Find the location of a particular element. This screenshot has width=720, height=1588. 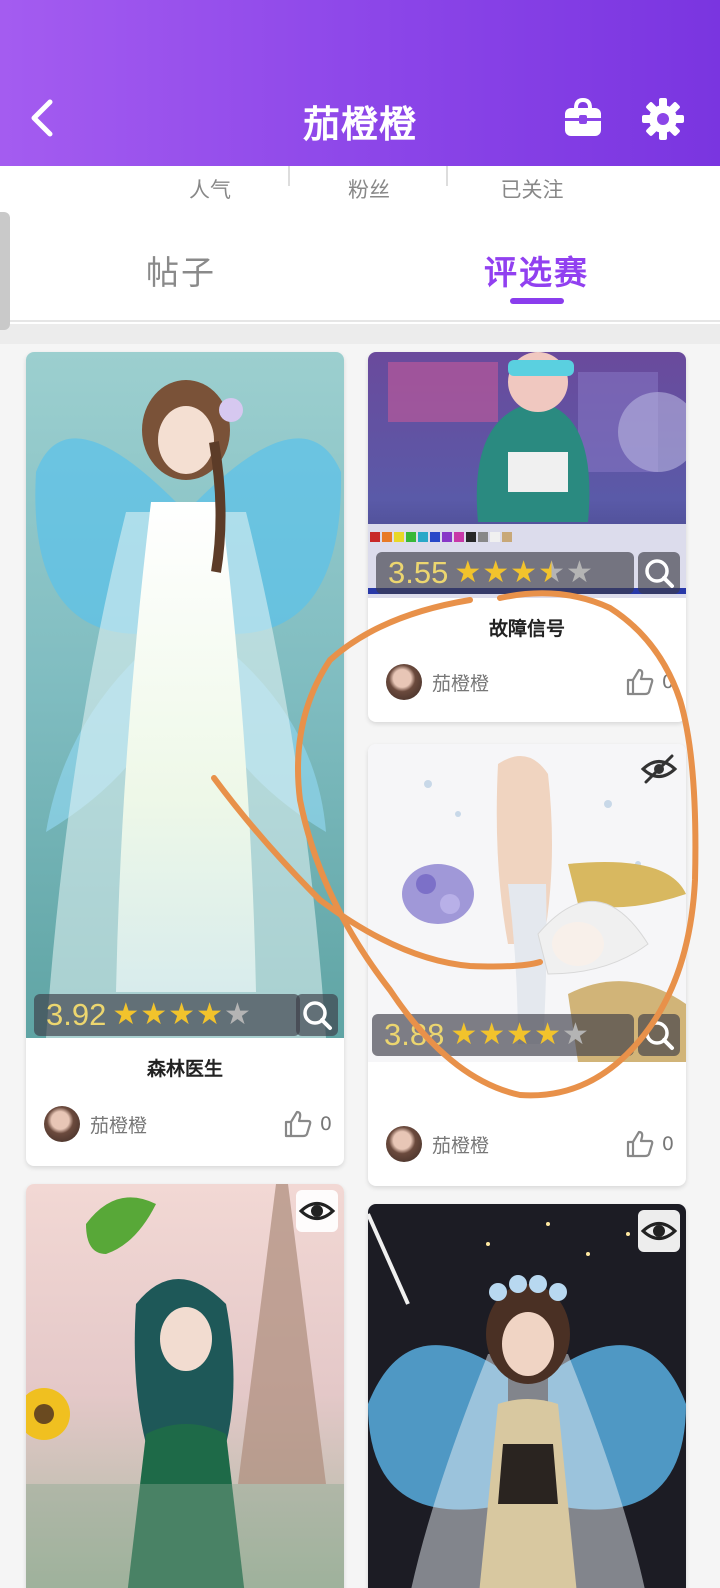

profile-stats: 人气 粉丝 已关注 is located at coordinates (360, 190).